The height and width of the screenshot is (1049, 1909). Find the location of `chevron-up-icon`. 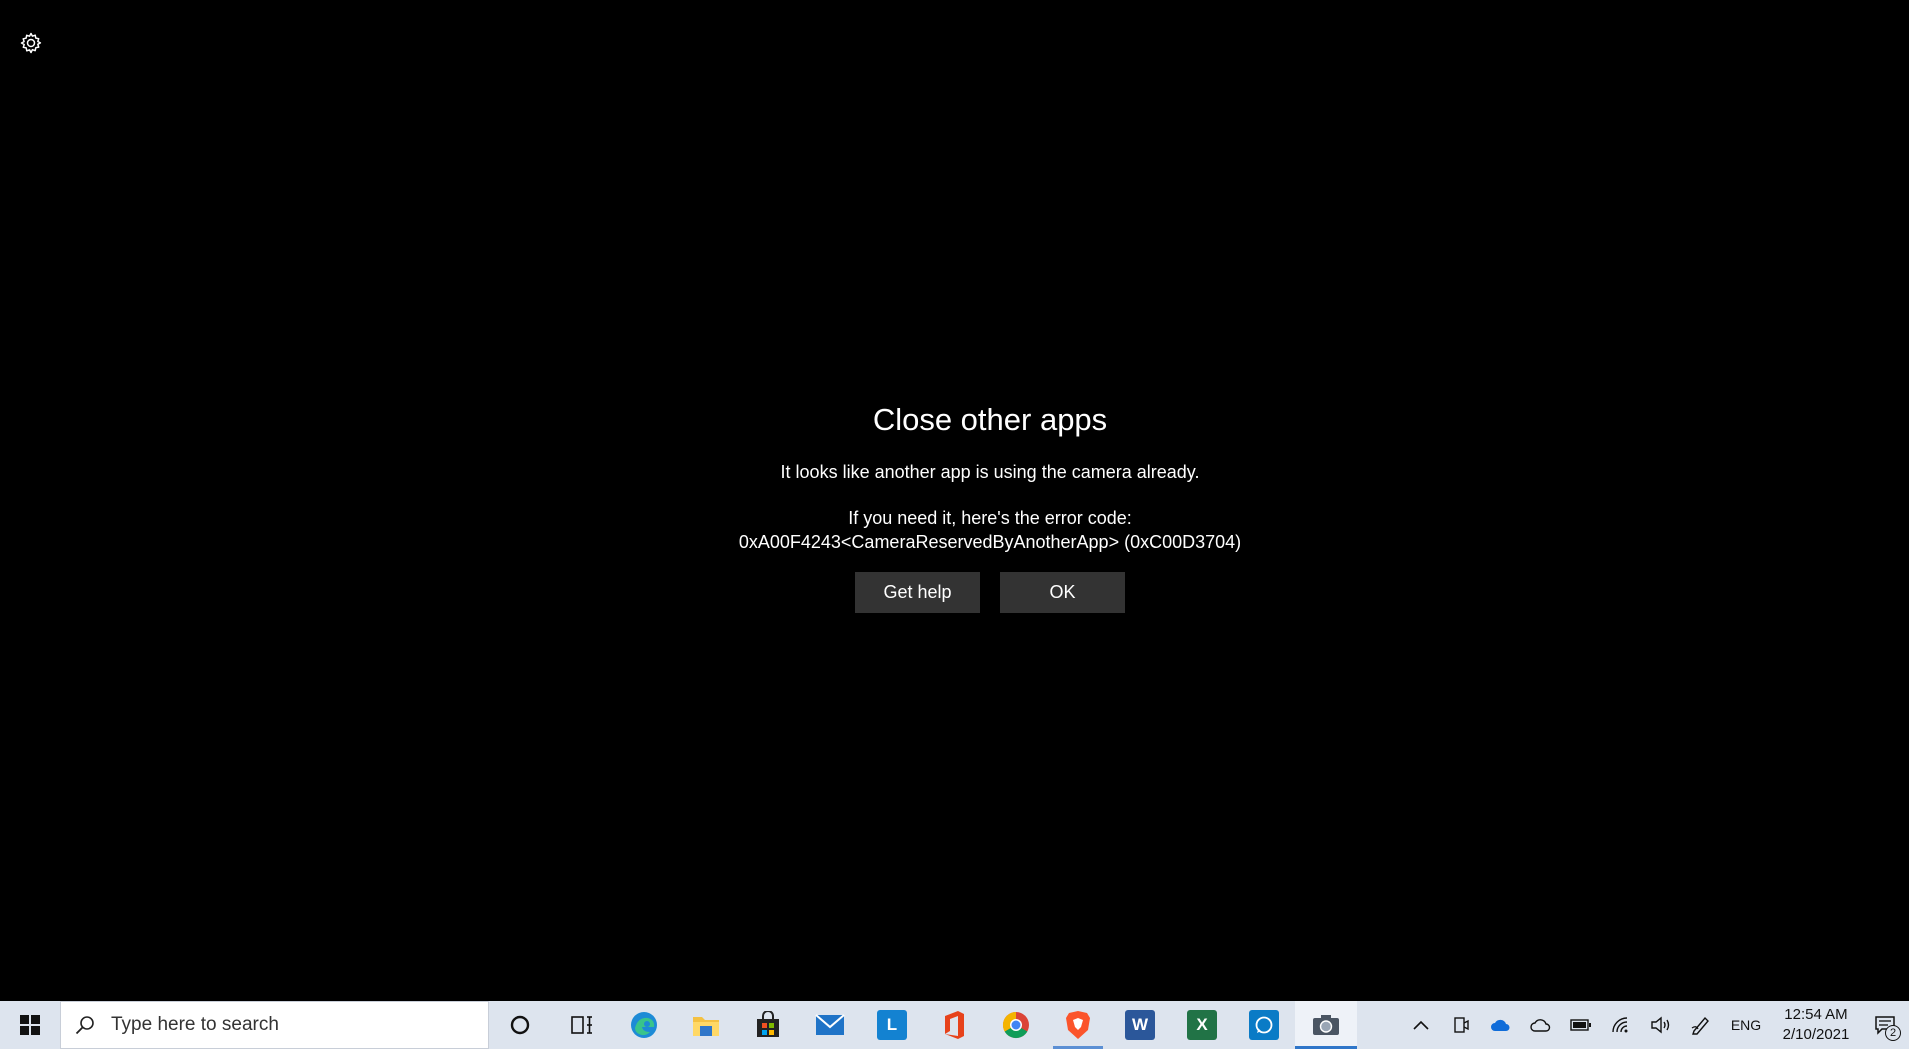

chevron-up-icon is located at coordinates (1421, 1025).